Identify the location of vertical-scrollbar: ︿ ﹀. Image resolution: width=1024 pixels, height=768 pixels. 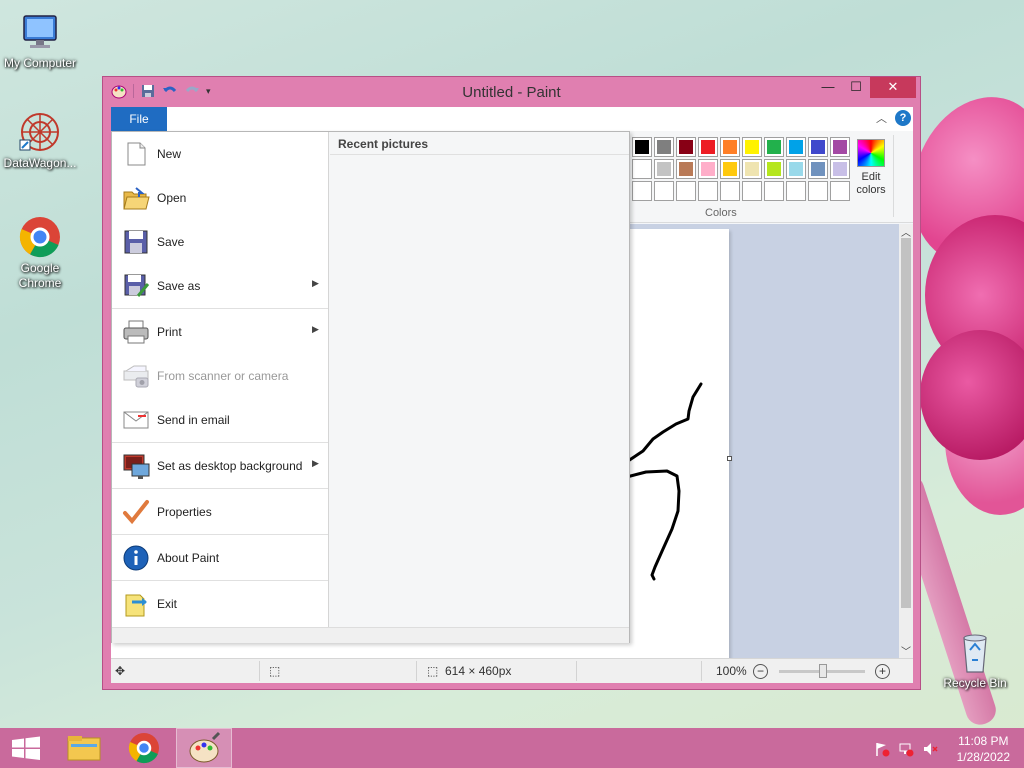
(906, 441).